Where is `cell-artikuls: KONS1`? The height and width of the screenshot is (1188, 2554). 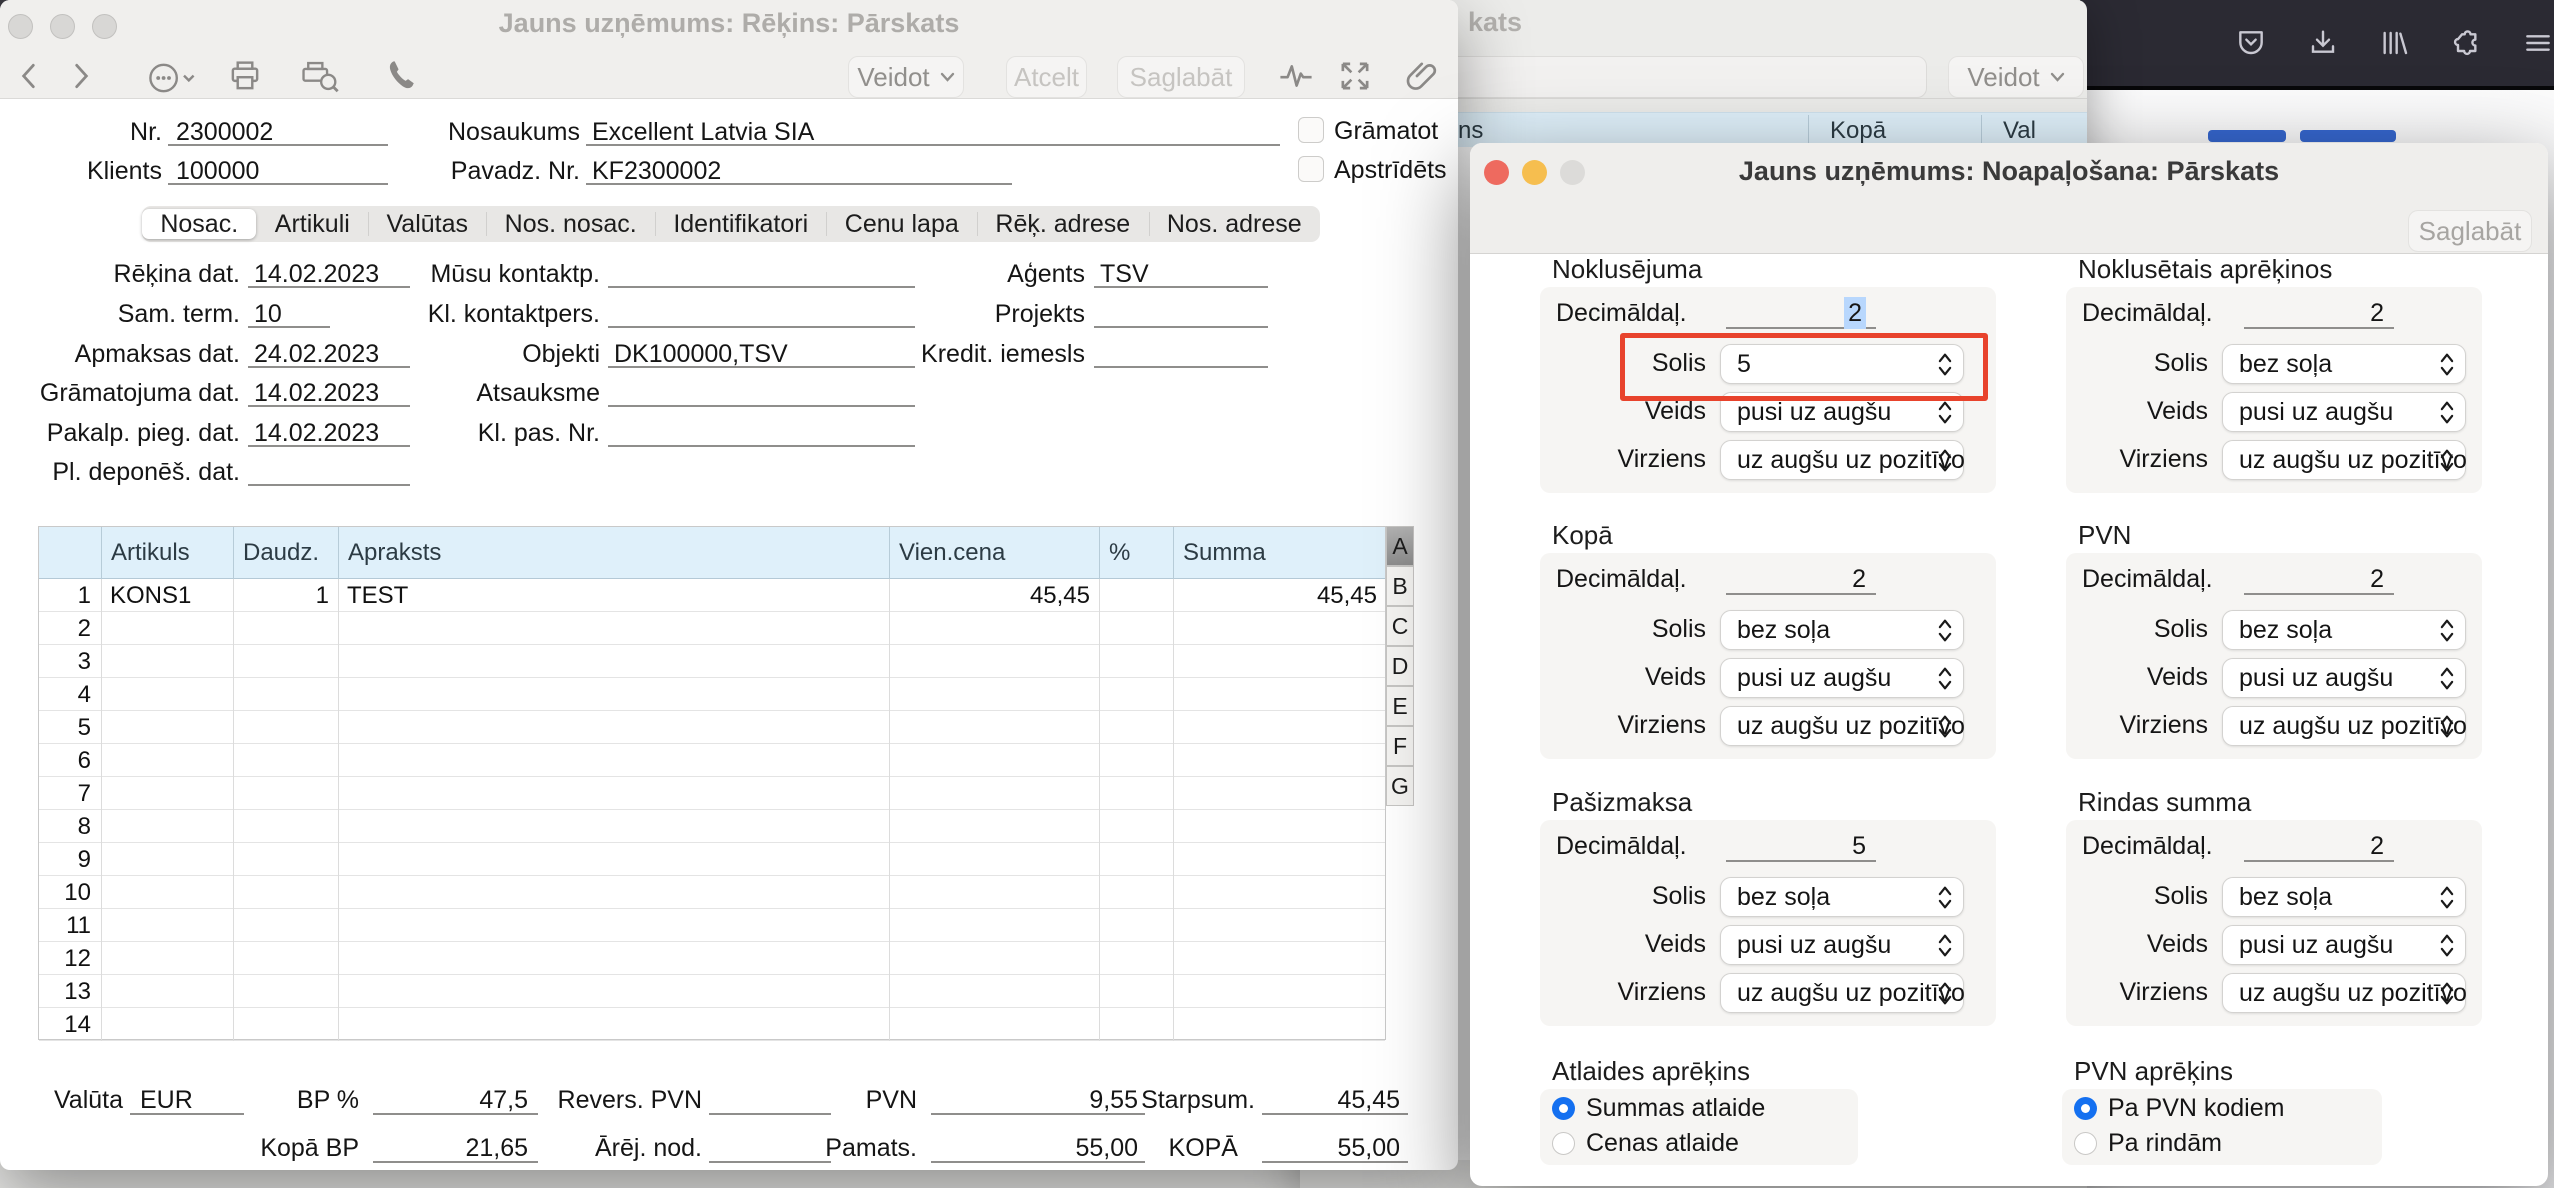
cell-artikuls: KONS1 is located at coordinates (167, 596).